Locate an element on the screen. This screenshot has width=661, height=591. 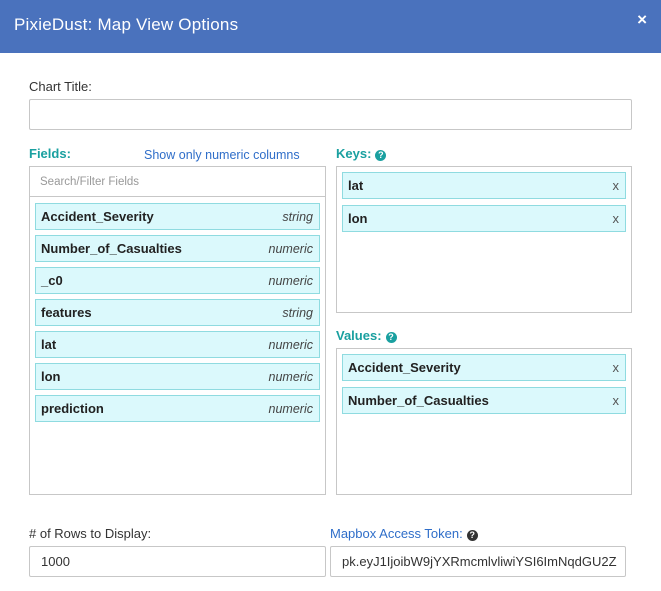
mapbox-token-label: Mapbox Access Token:? is located at coordinates (404, 533).